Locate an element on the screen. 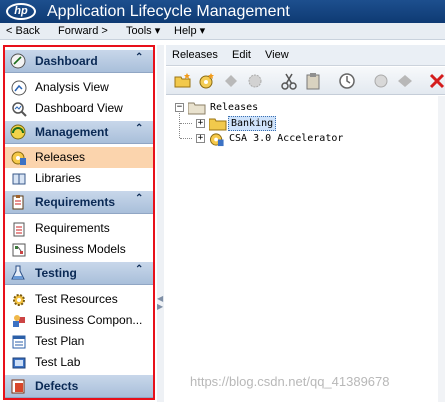 The width and height of the screenshot is (445, 402). sidebar-item-libraries: Libraries is located at coordinates (79, 178).